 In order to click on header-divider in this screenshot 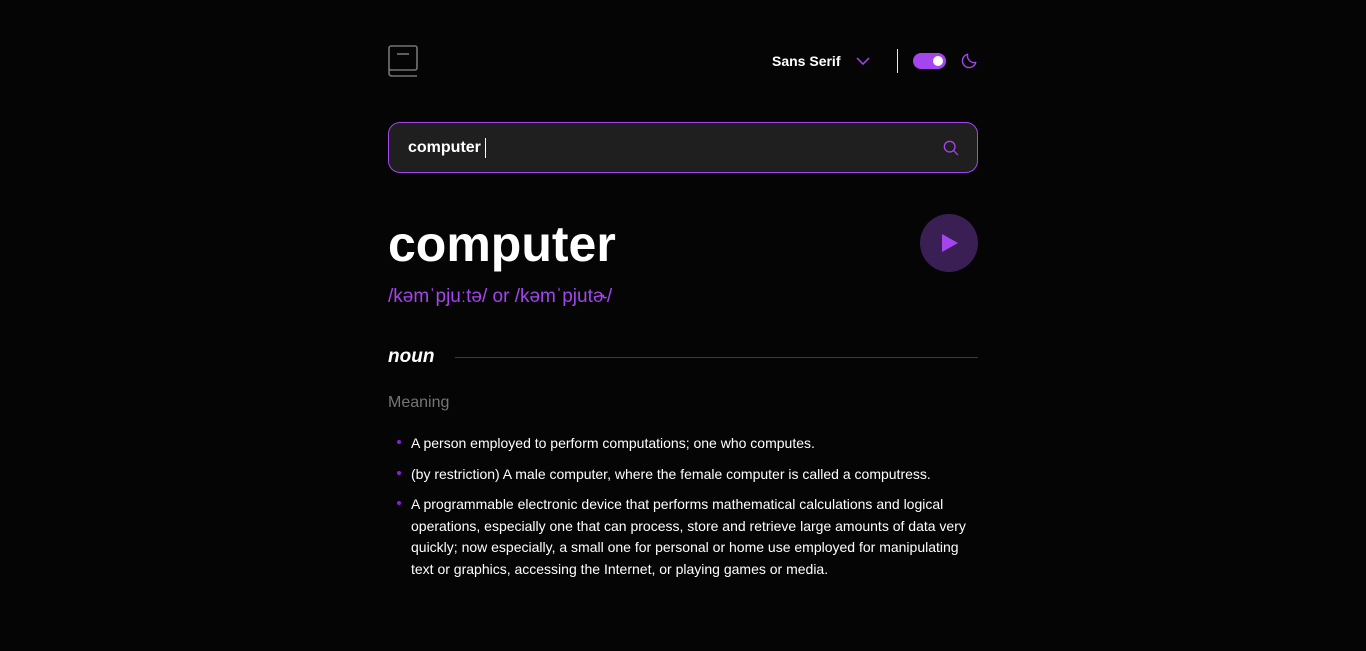, I will do `click(897, 61)`.